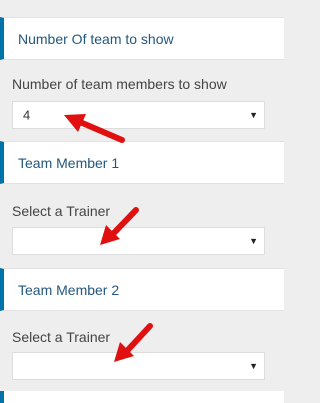 This screenshot has height=403, width=320. I want to click on section-header-team-member-1: Team Member 1, so click(142, 162).